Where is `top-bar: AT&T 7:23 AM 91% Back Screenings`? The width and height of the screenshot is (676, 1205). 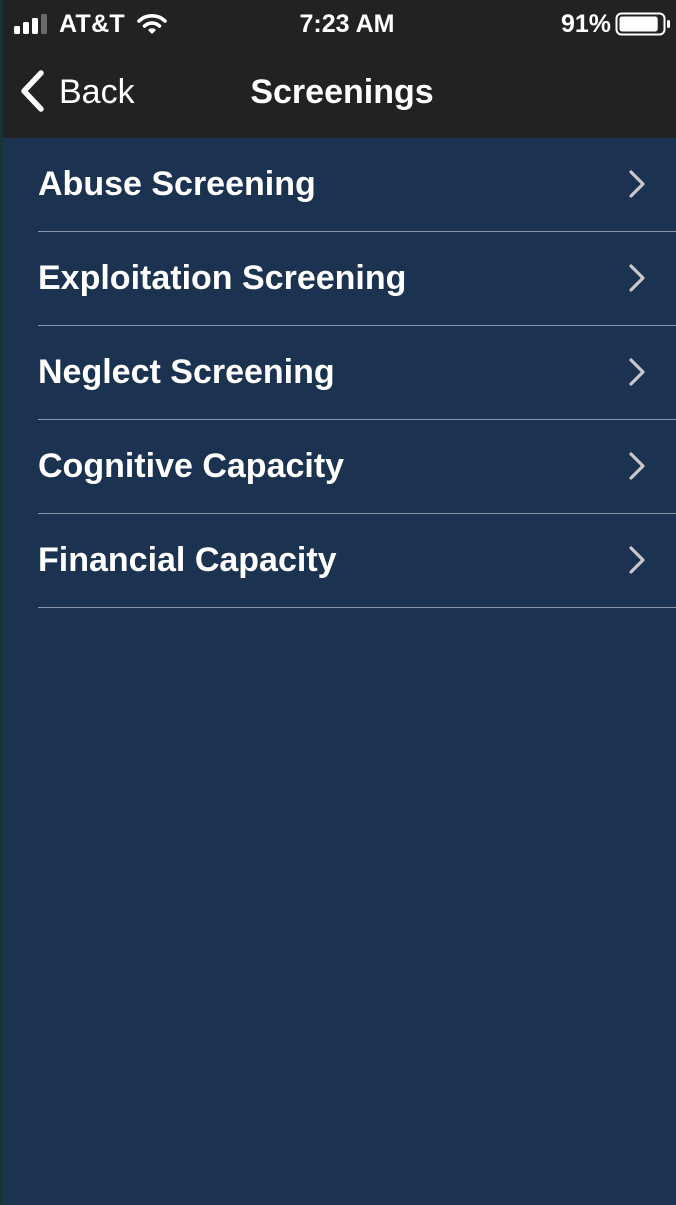
top-bar: AT&T 7:23 AM 91% Back Screenings is located at coordinates (339, 69).